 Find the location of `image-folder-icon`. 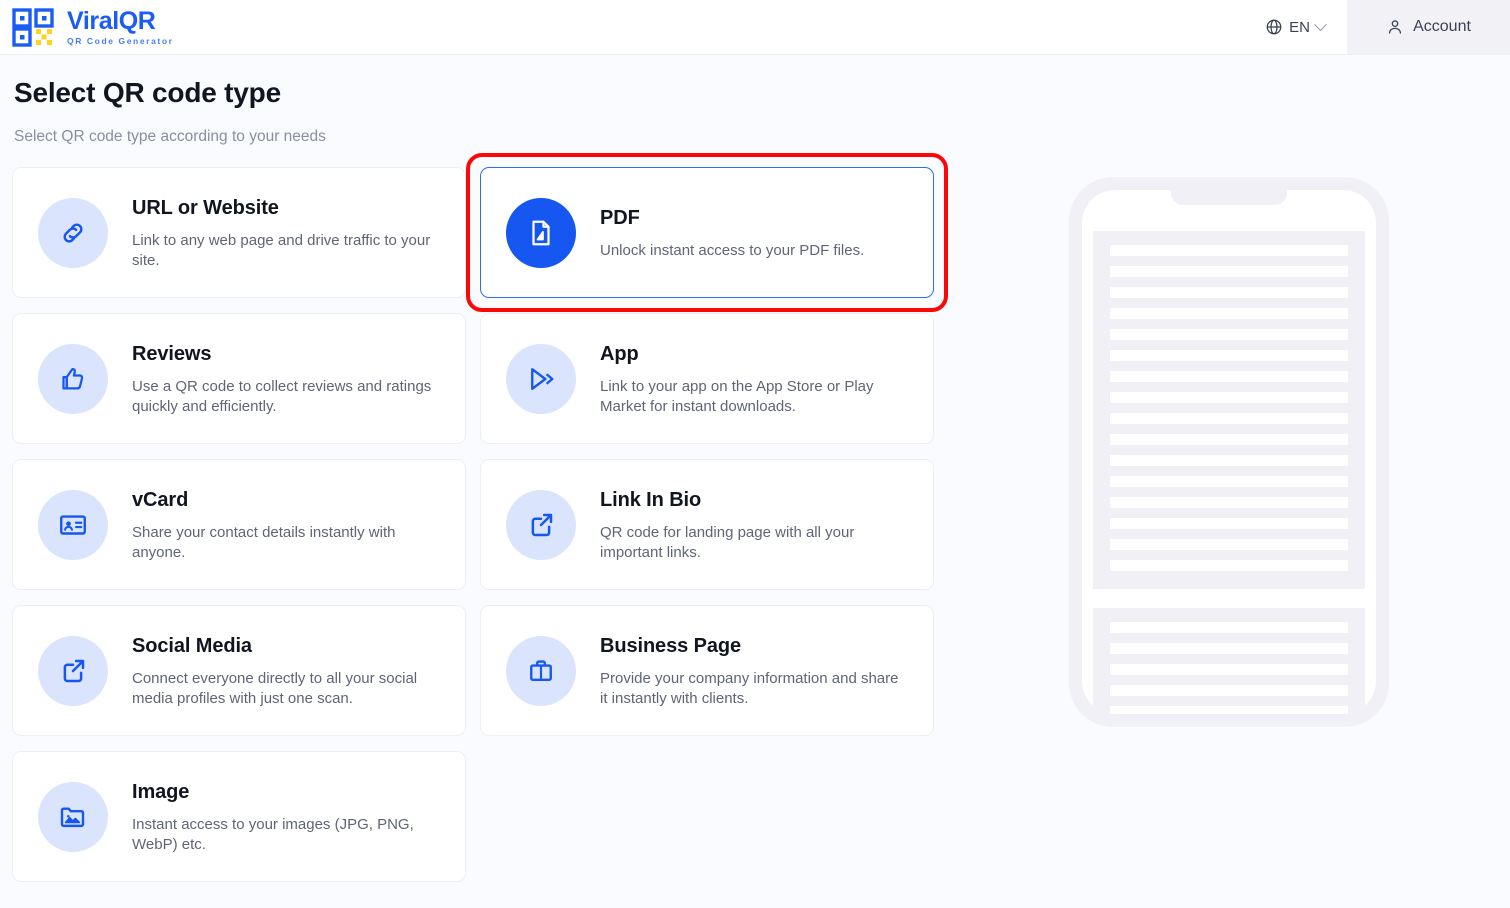

image-folder-icon is located at coordinates (72, 816).